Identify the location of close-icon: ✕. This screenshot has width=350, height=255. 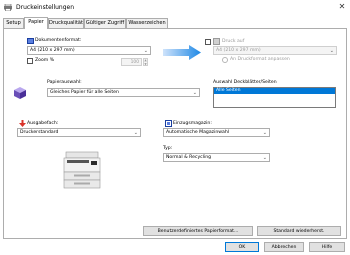
(342, 6).